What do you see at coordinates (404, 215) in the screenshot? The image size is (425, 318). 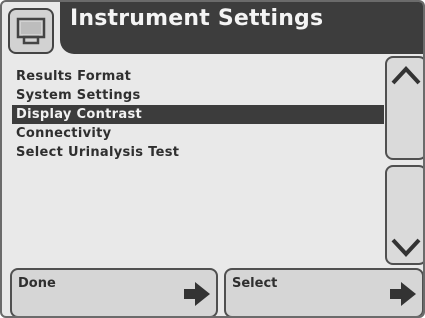 I see `scroll-down-button` at bounding box center [404, 215].